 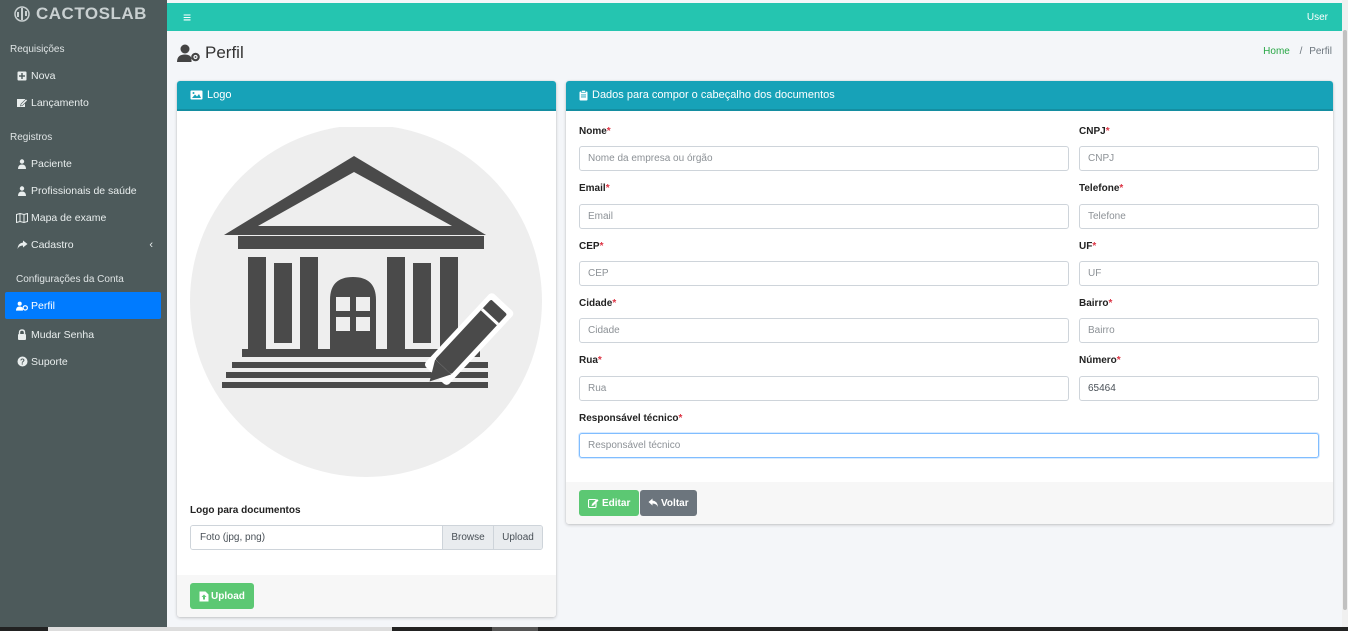 I want to click on user-md-icon, so click(x=22, y=191).